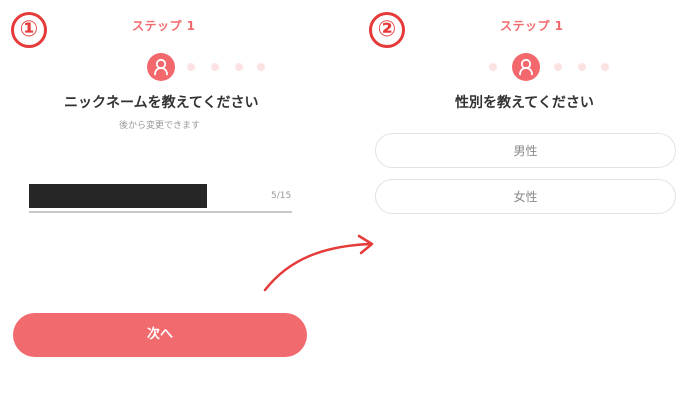 The height and width of the screenshot is (400, 700). Describe the element at coordinates (387, 30) in the screenshot. I see `step-marker-two: ②` at that location.